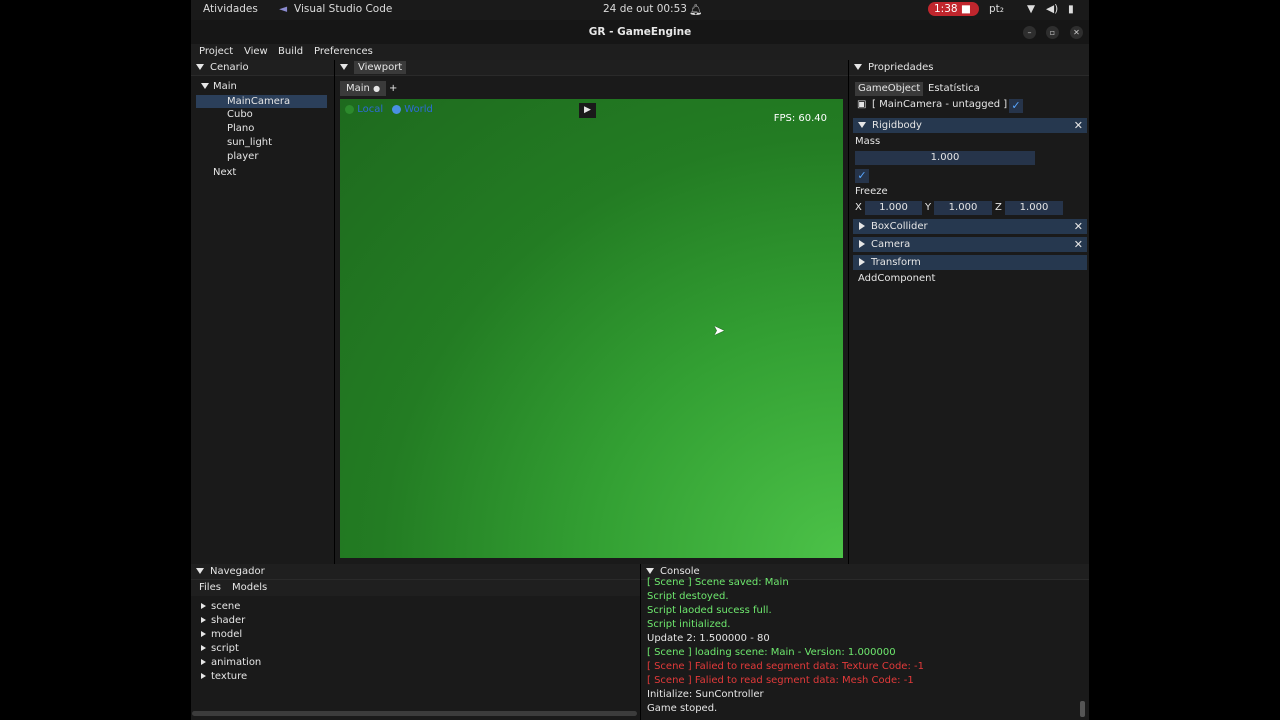 Image resolution: width=1280 pixels, height=720 pixels. I want to click on folder-animation: animation, so click(231, 662).